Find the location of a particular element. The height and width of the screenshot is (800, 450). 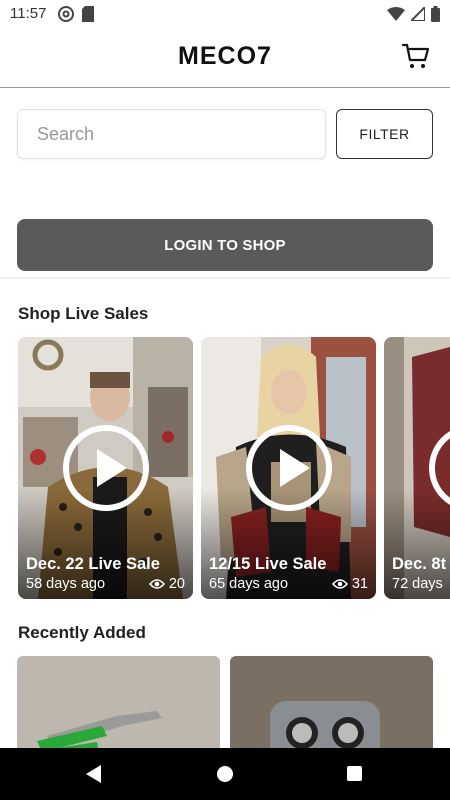

live-sale-card: 12/15 Live Sale 65 days ago 31 is located at coordinates (288, 468).